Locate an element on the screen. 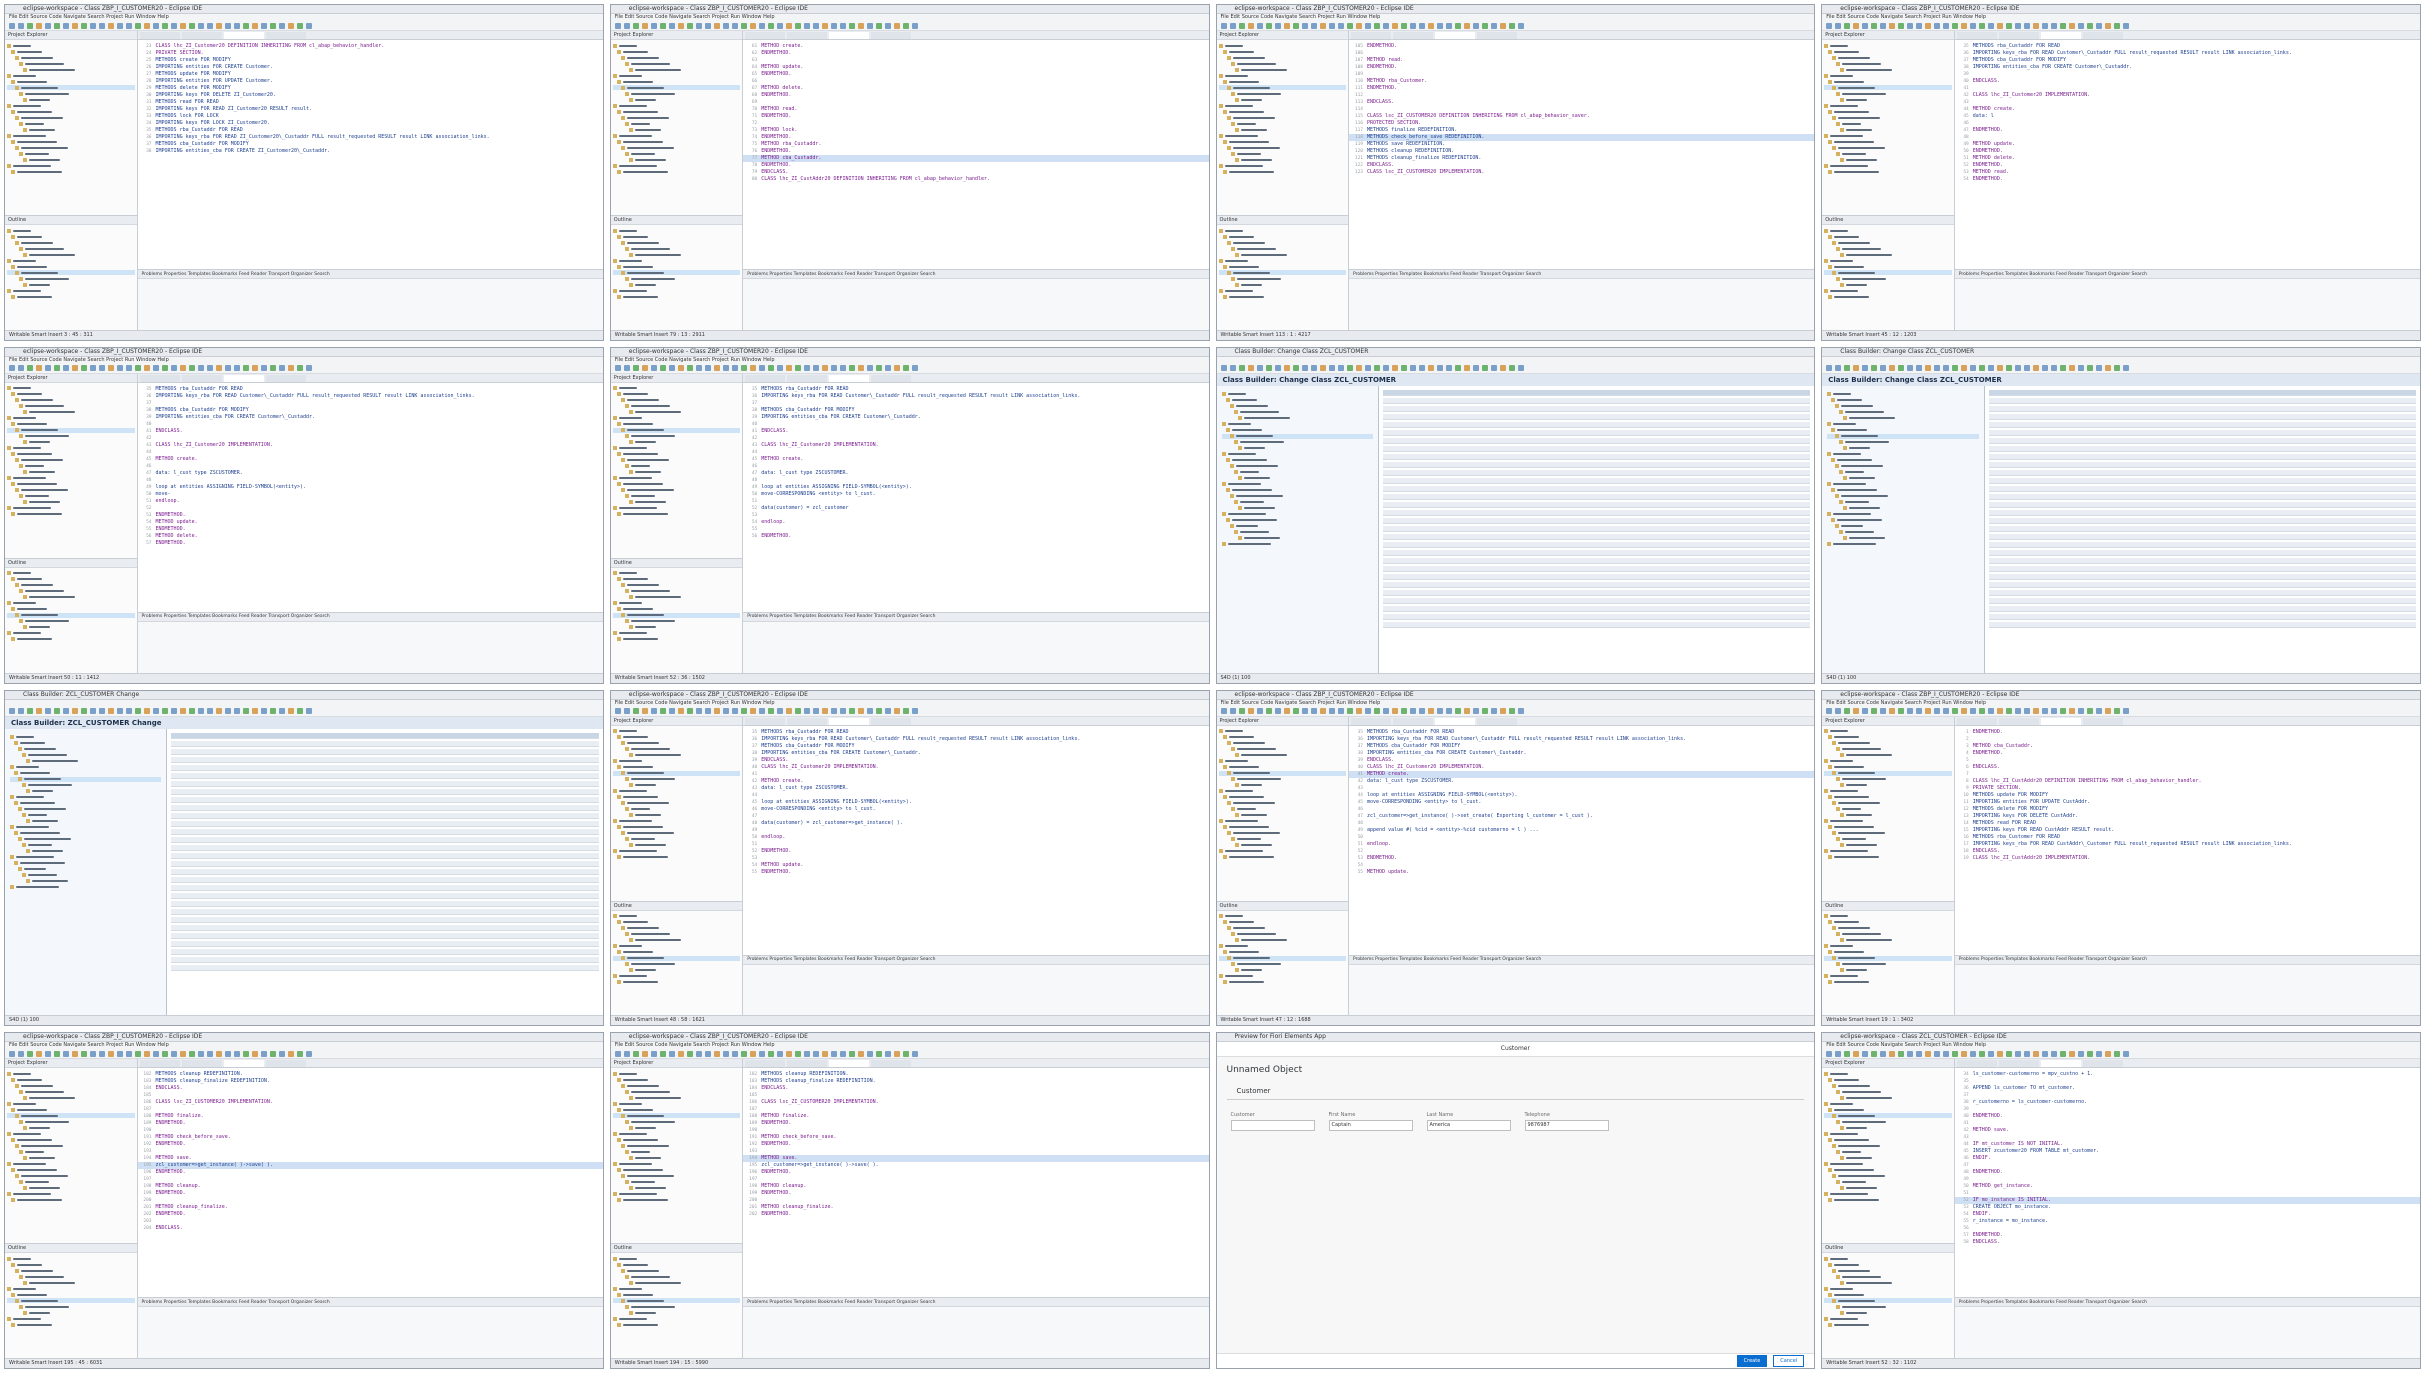 The height and width of the screenshot is (1373, 2425). field-input is located at coordinates (1272, 1126).